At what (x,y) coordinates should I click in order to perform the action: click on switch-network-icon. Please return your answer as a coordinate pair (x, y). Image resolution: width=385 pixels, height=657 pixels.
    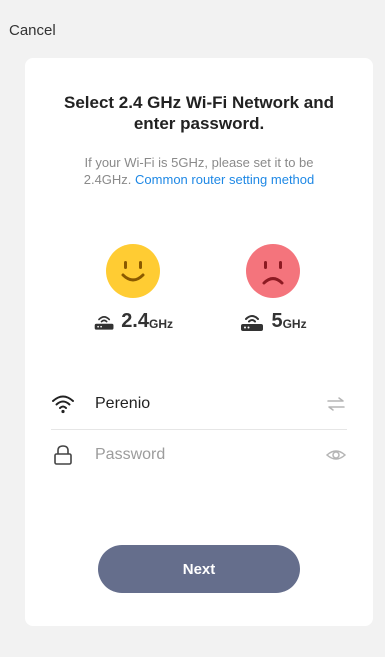
    Looking at the image, I should click on (336, 404).